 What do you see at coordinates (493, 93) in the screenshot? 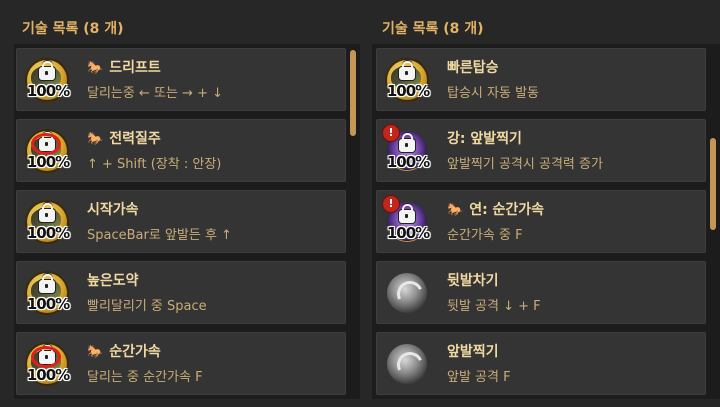
I see `skill-desc: 탑승시 자동 발동` at bounding box center [493, 93].